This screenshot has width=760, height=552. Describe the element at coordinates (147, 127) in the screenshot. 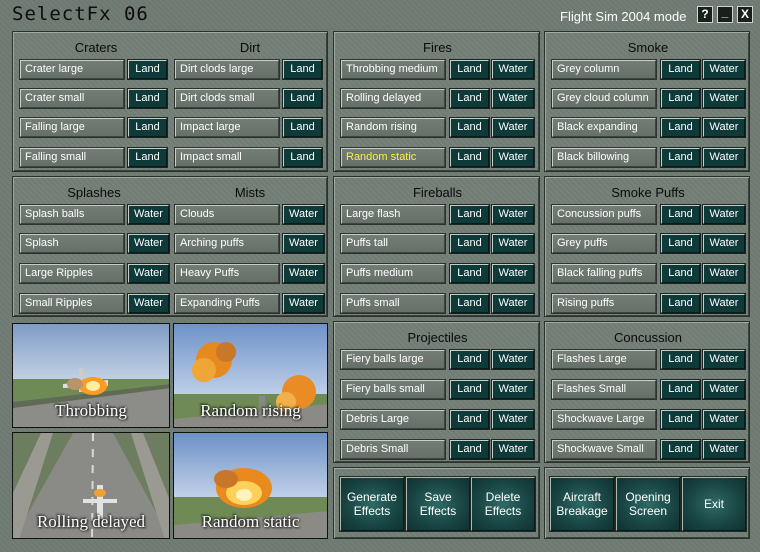

I see `falling-large-land-button: Land` at that location.